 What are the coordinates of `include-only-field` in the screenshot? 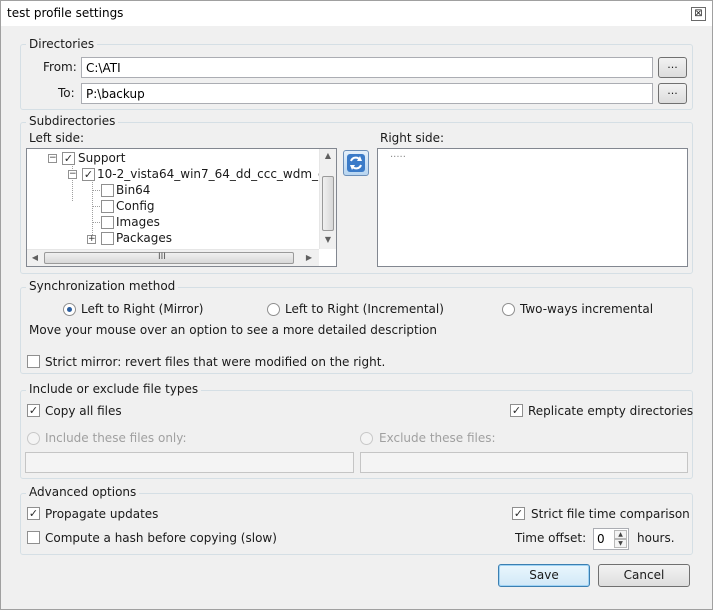 It's located at (189, 462).